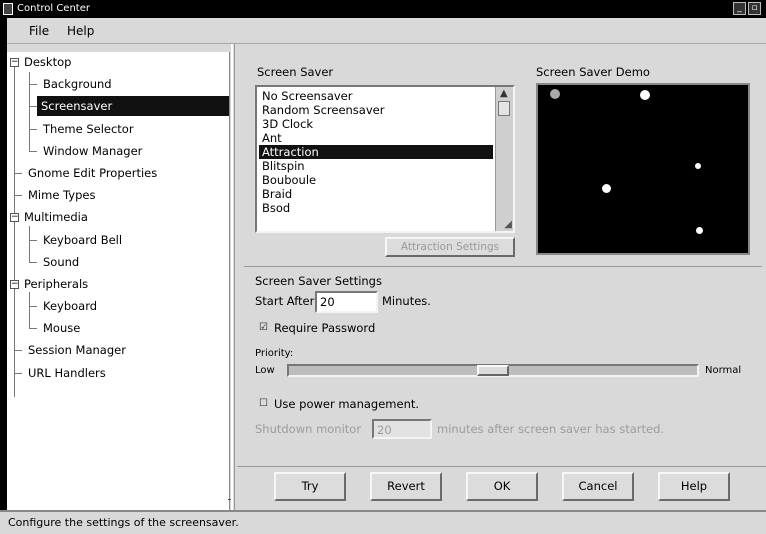  What do you see at coordinates (70, 306) in the screenshot?
I see `tree-item-keyboard: Keyboard` at bounding box center [70, 306].